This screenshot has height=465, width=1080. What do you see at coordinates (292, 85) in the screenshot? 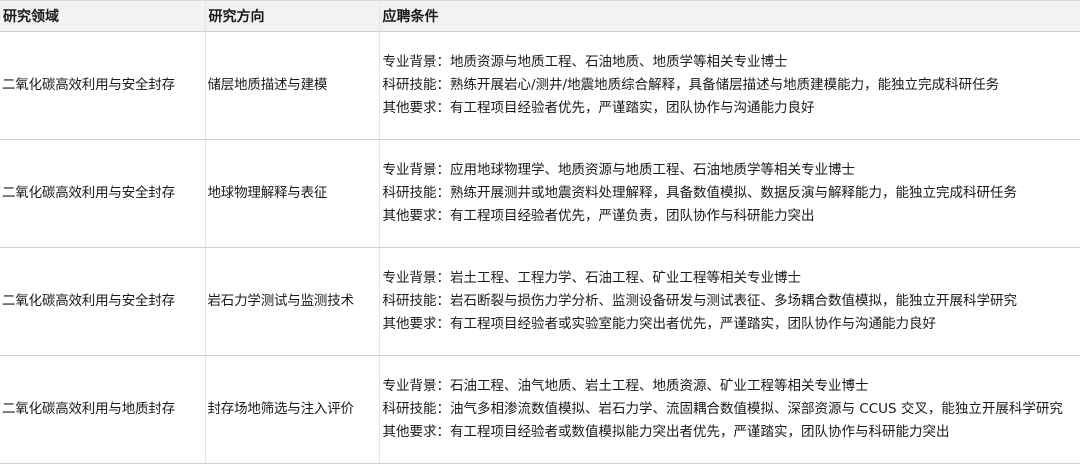
I see `cell-research-direction: 储层地质描述与建模` at bounding box center [292, 85].